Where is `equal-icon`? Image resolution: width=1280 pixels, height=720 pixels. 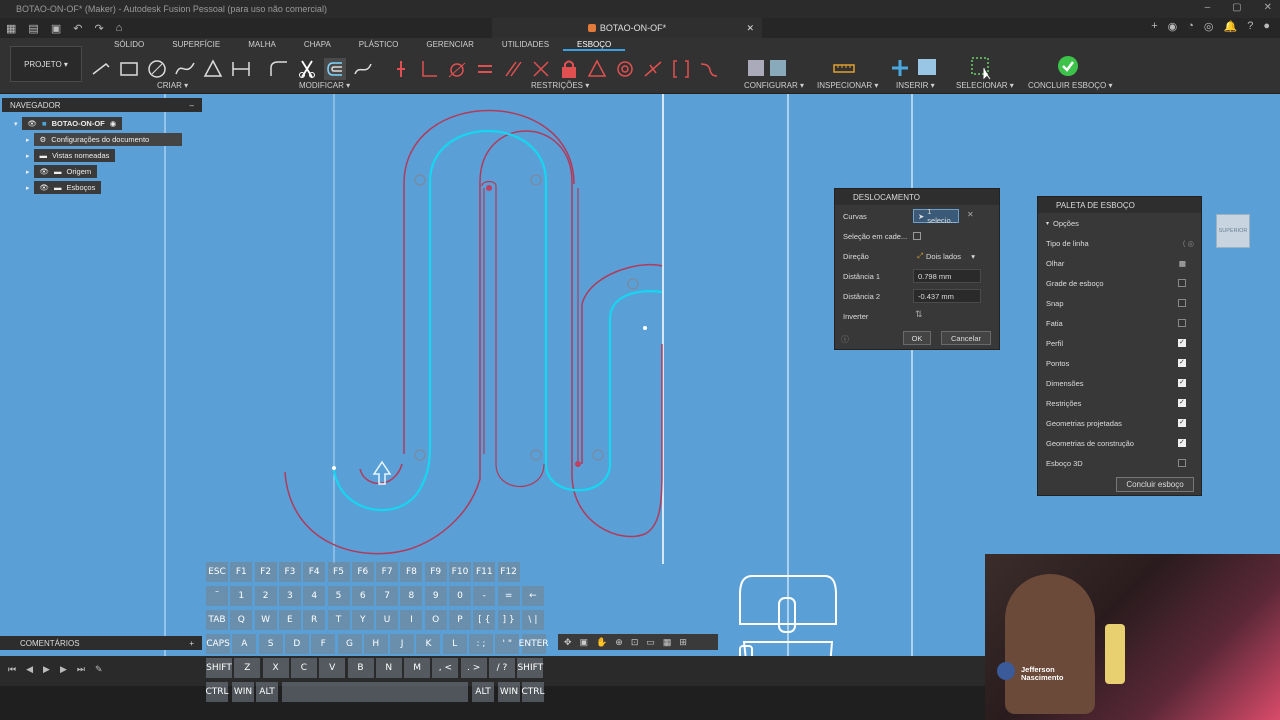 equal-icon is located at coordinates (485, 69).